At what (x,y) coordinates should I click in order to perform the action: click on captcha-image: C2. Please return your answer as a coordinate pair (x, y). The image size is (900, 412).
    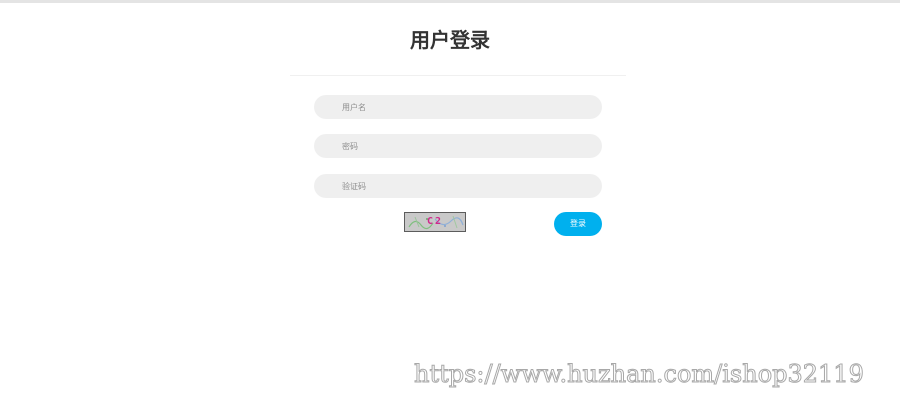
    Looking at the image, I should click on (435, 222).